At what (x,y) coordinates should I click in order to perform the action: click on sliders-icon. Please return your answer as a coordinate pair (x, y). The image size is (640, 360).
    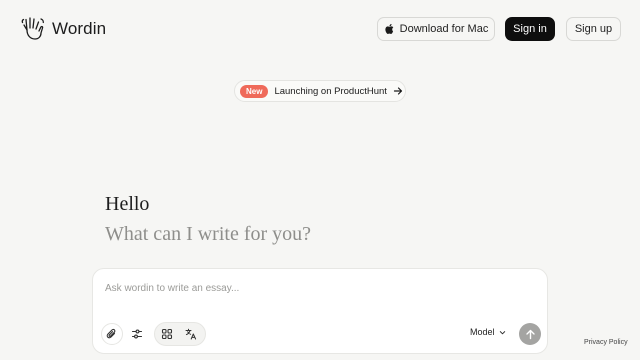
    Looking at the image, I should click on (137, 334).